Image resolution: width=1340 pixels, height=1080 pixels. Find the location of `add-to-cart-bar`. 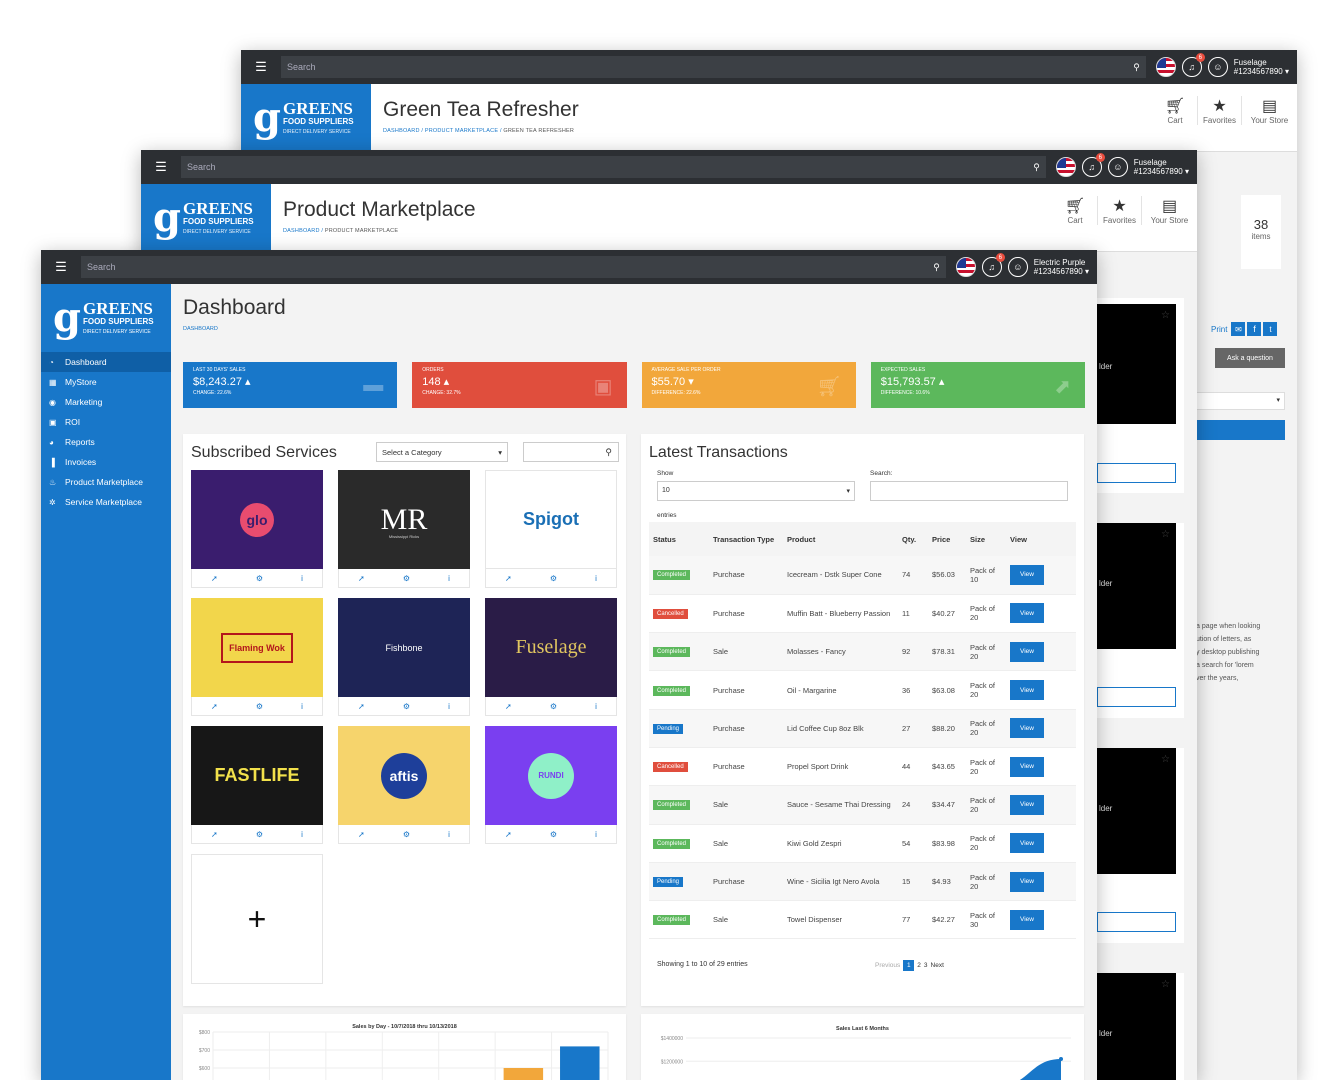

add-to-cart-bar is located at coordinates (1240, 430).